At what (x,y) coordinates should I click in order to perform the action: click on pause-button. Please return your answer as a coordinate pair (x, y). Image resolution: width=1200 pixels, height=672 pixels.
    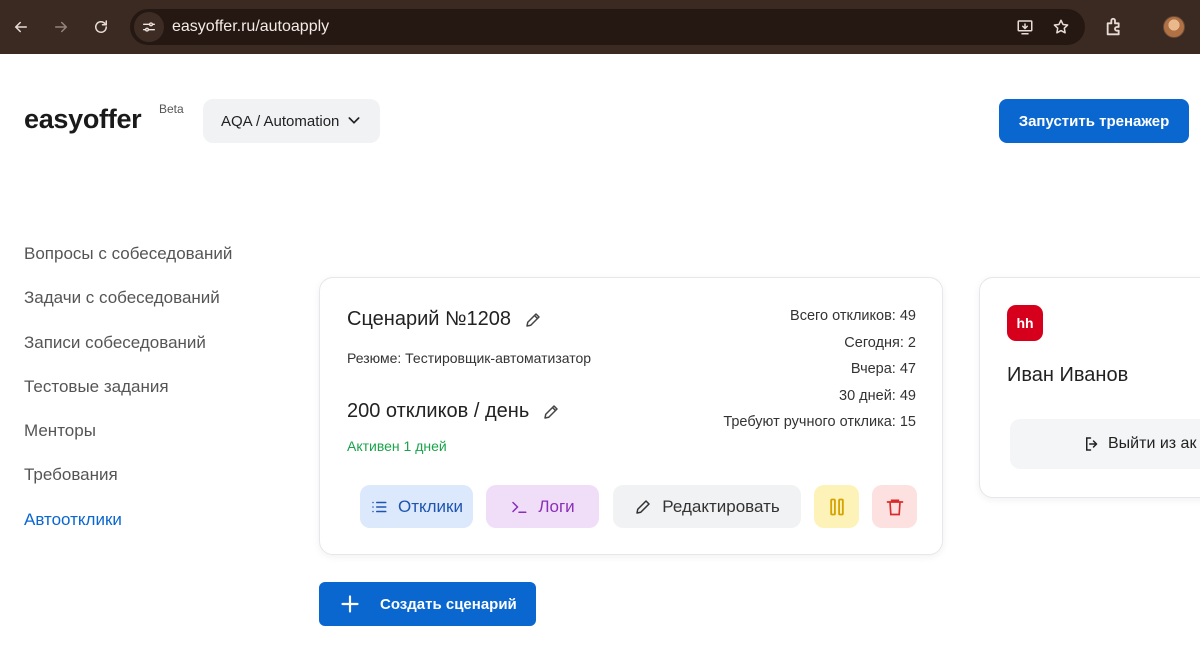
    Looking at the image, I should click on (836, 506).